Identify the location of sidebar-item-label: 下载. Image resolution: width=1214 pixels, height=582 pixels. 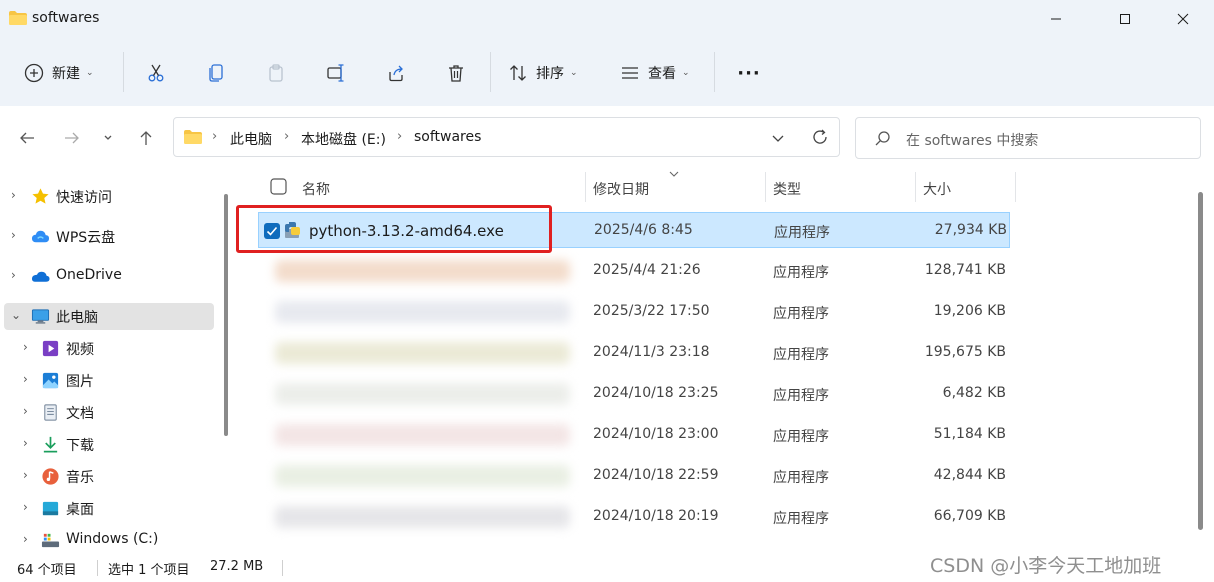
(80, 446).